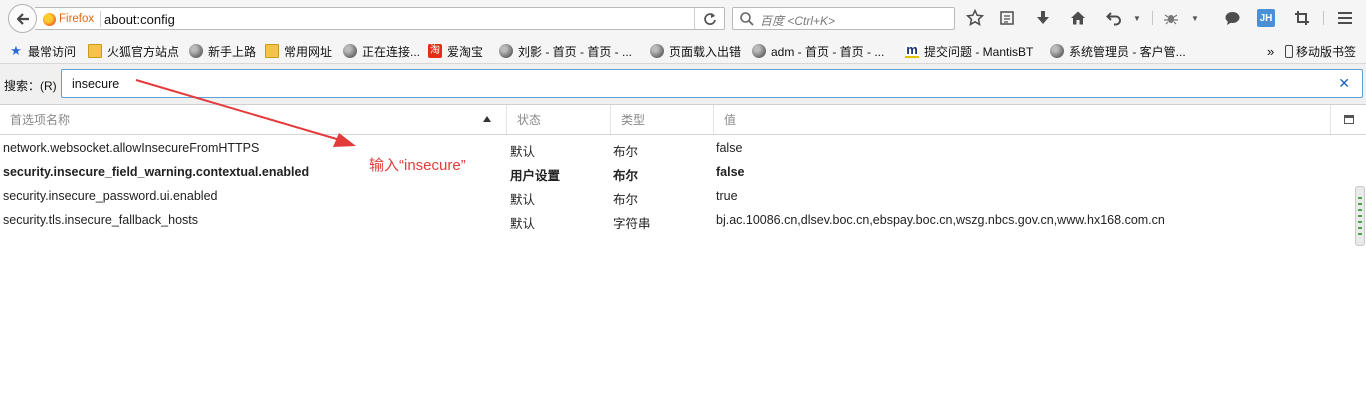  What do you see at coordinates (747, 19) in the screenshot?
I see `search-icon` at bounding box center [747, 19].